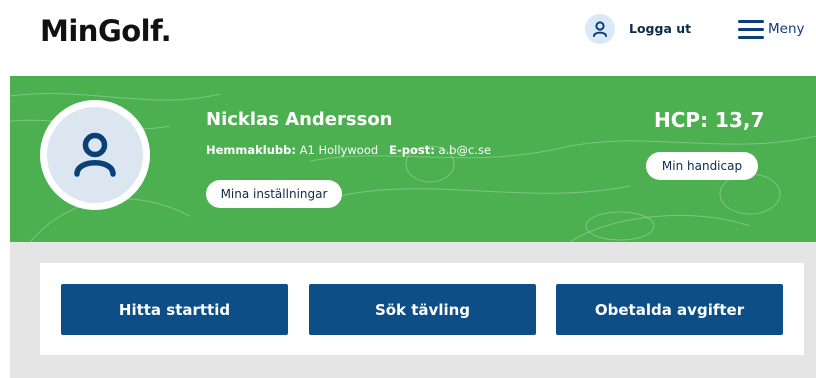 Image resolution: width=816 pixels, height=378 pixels. What do you see at coordinates (465, 150) in the screenshot?
I see `email-value: a.b@c.se` at bounding box center [465, 150].